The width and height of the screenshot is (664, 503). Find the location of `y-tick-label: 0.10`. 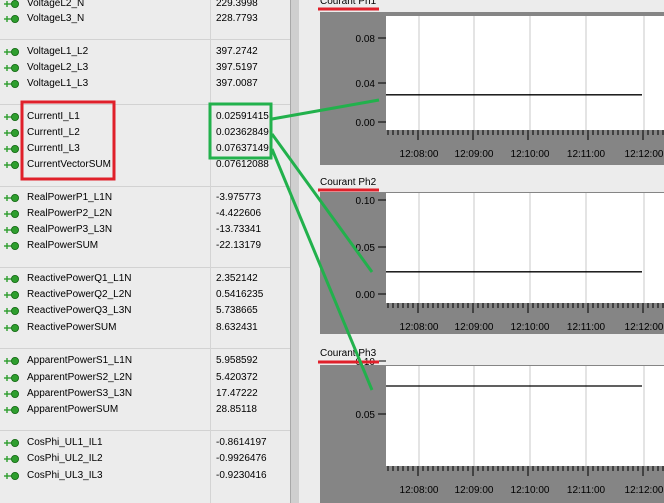

y-tick-label: 0.10 is located at coordinates (366, 201).